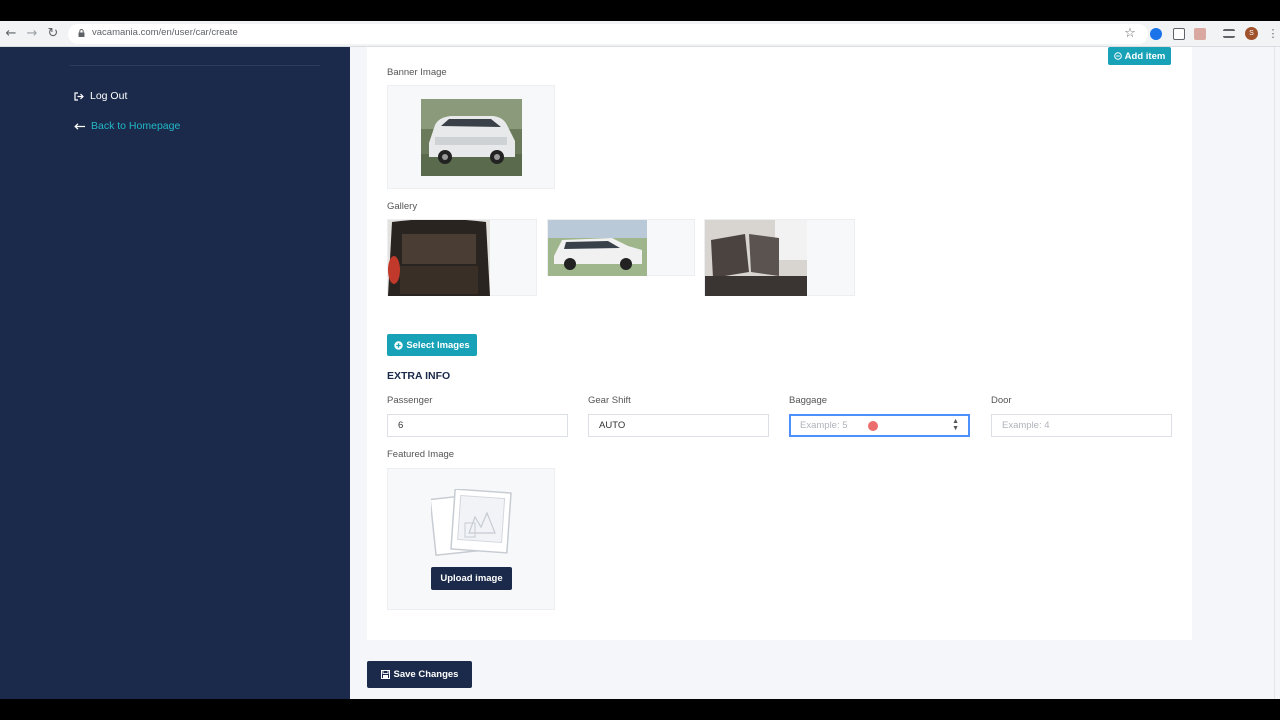 This screenshot has height=720, width=1280. What do you see at coordinates (471, 522) in the screenshot?
I see `image-placeholder-icon` at bounding box center [471, 522].